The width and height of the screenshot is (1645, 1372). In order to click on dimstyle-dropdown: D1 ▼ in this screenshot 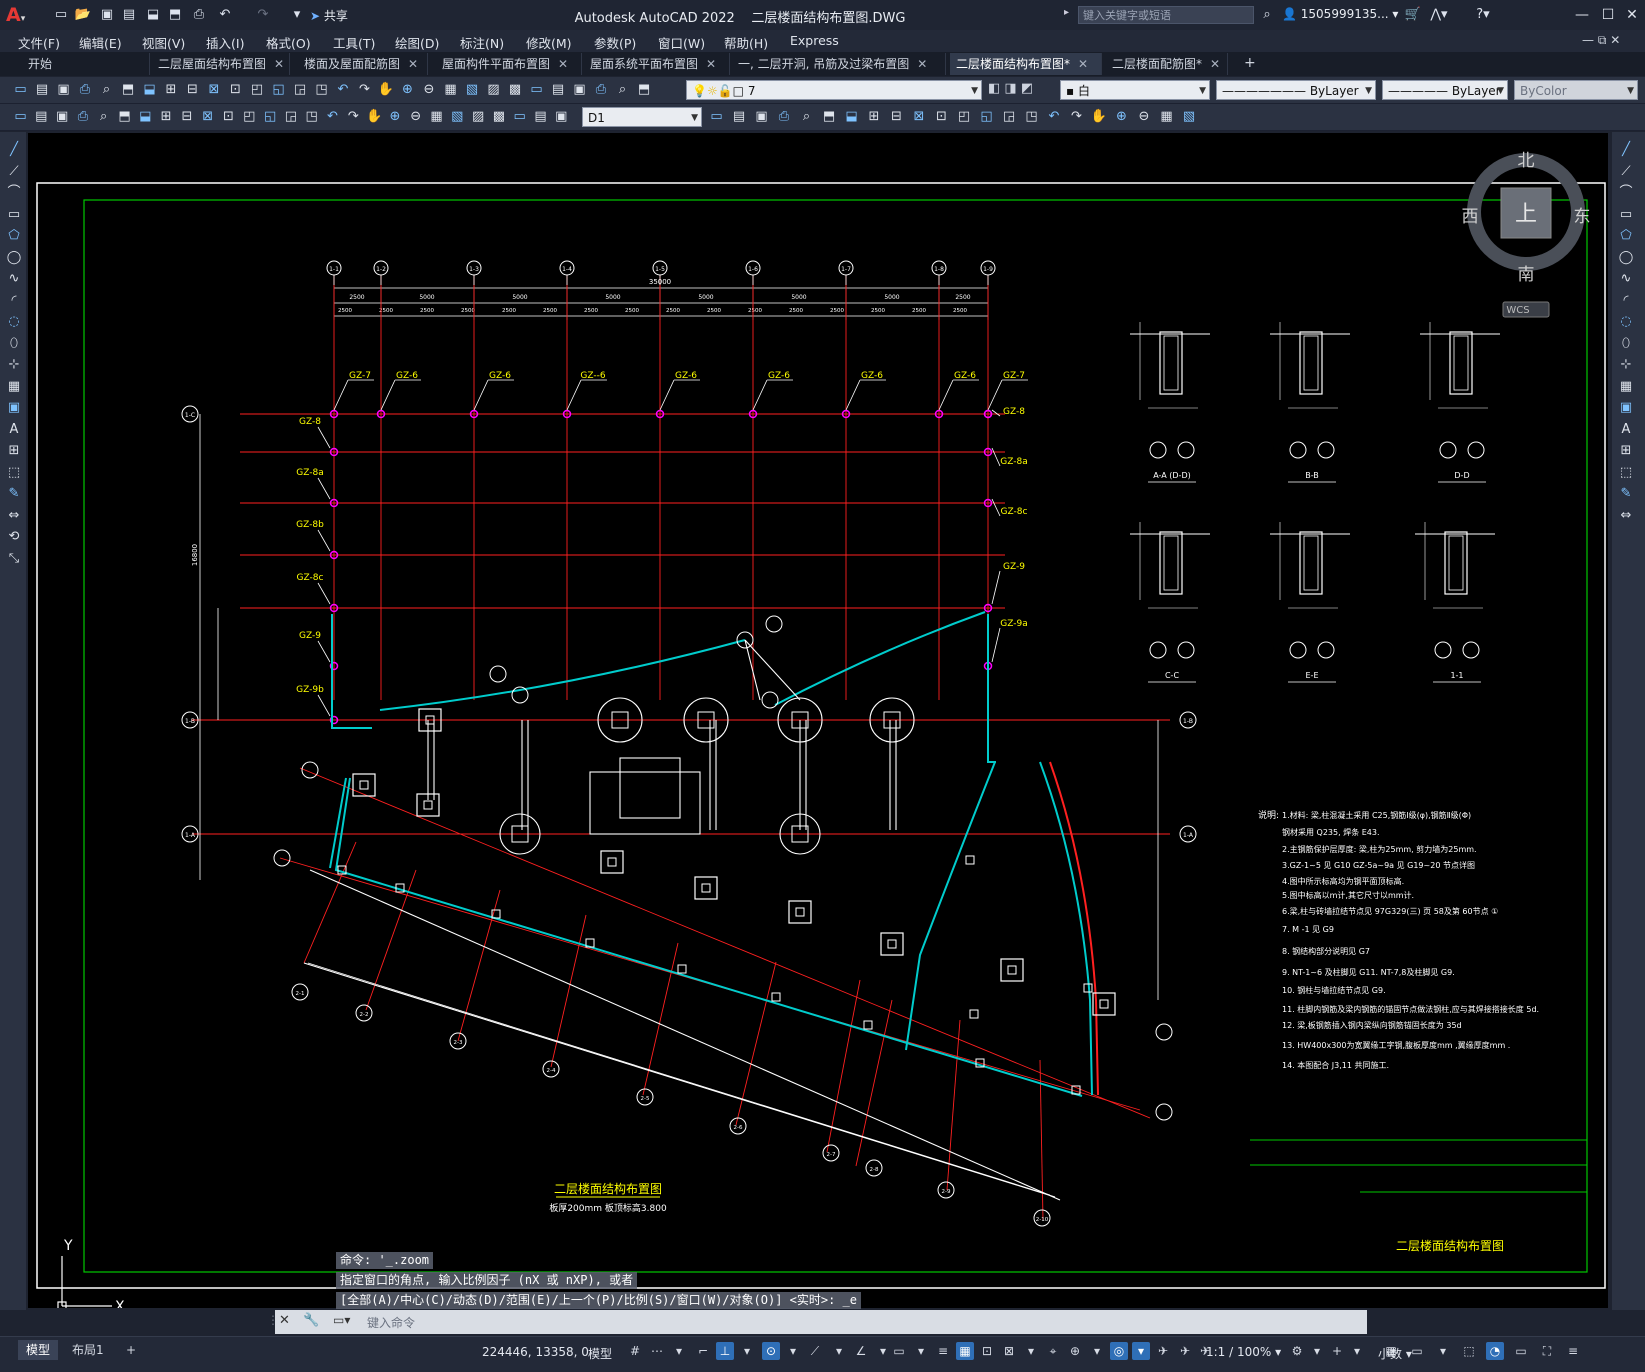, I will do `click(642, 117)`.